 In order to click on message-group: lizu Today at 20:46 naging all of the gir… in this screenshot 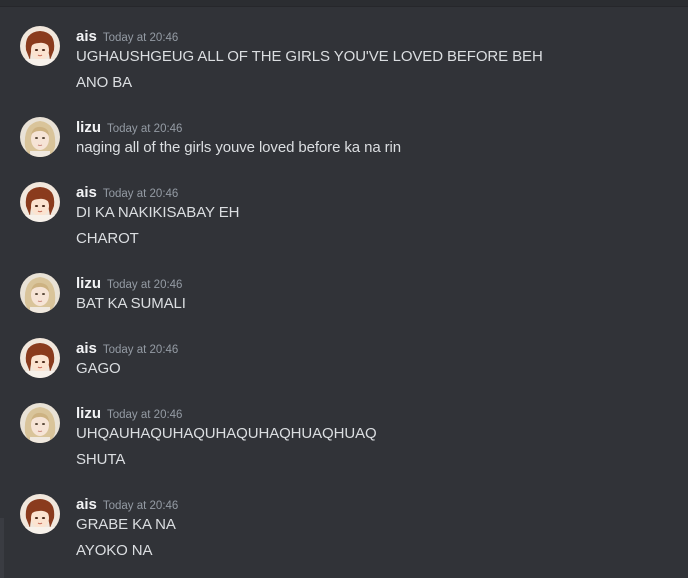, I will do `click(344, 140)`.